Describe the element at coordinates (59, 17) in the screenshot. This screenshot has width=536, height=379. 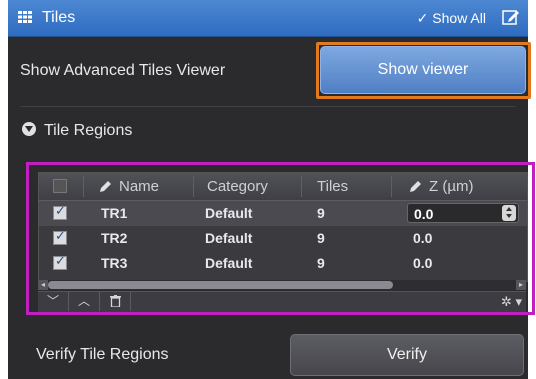
I see `panel-title: Tiles` at that location.